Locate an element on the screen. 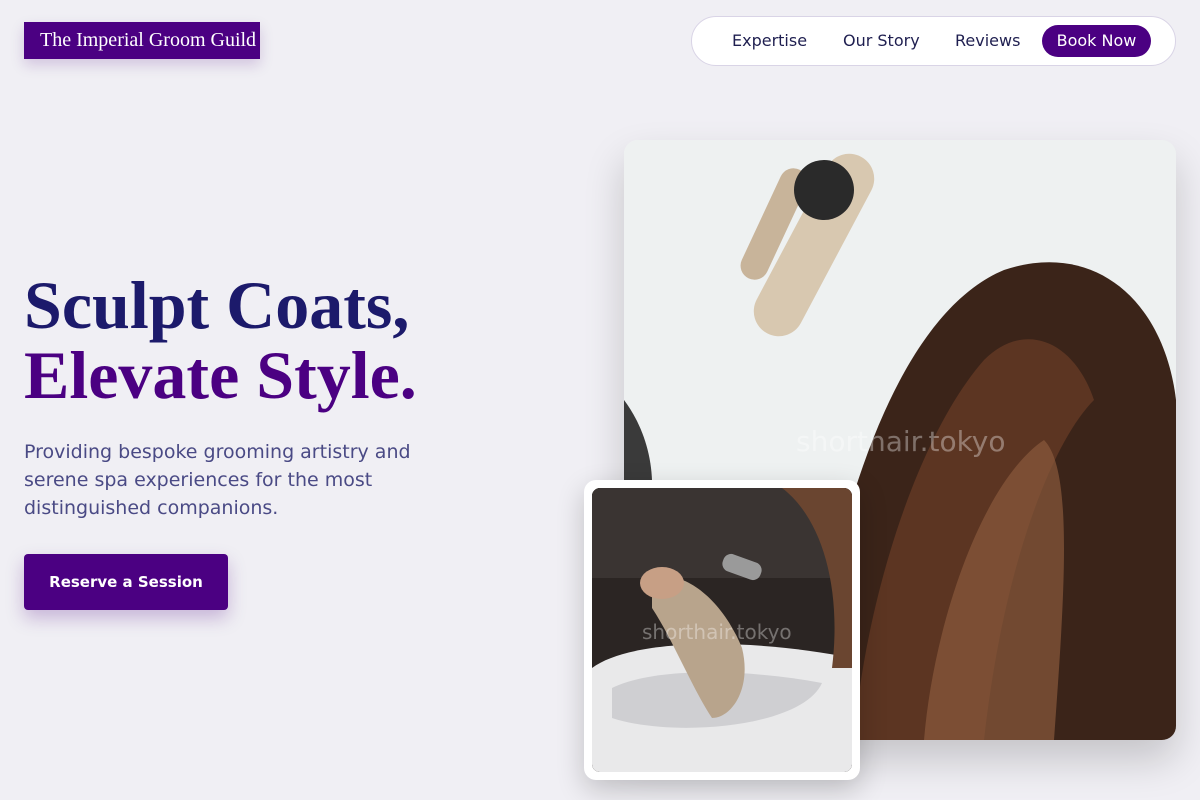 This screenshot has width=1200, height=800. nav-link-our-story: Our Story is located at coordinates (881, 41).